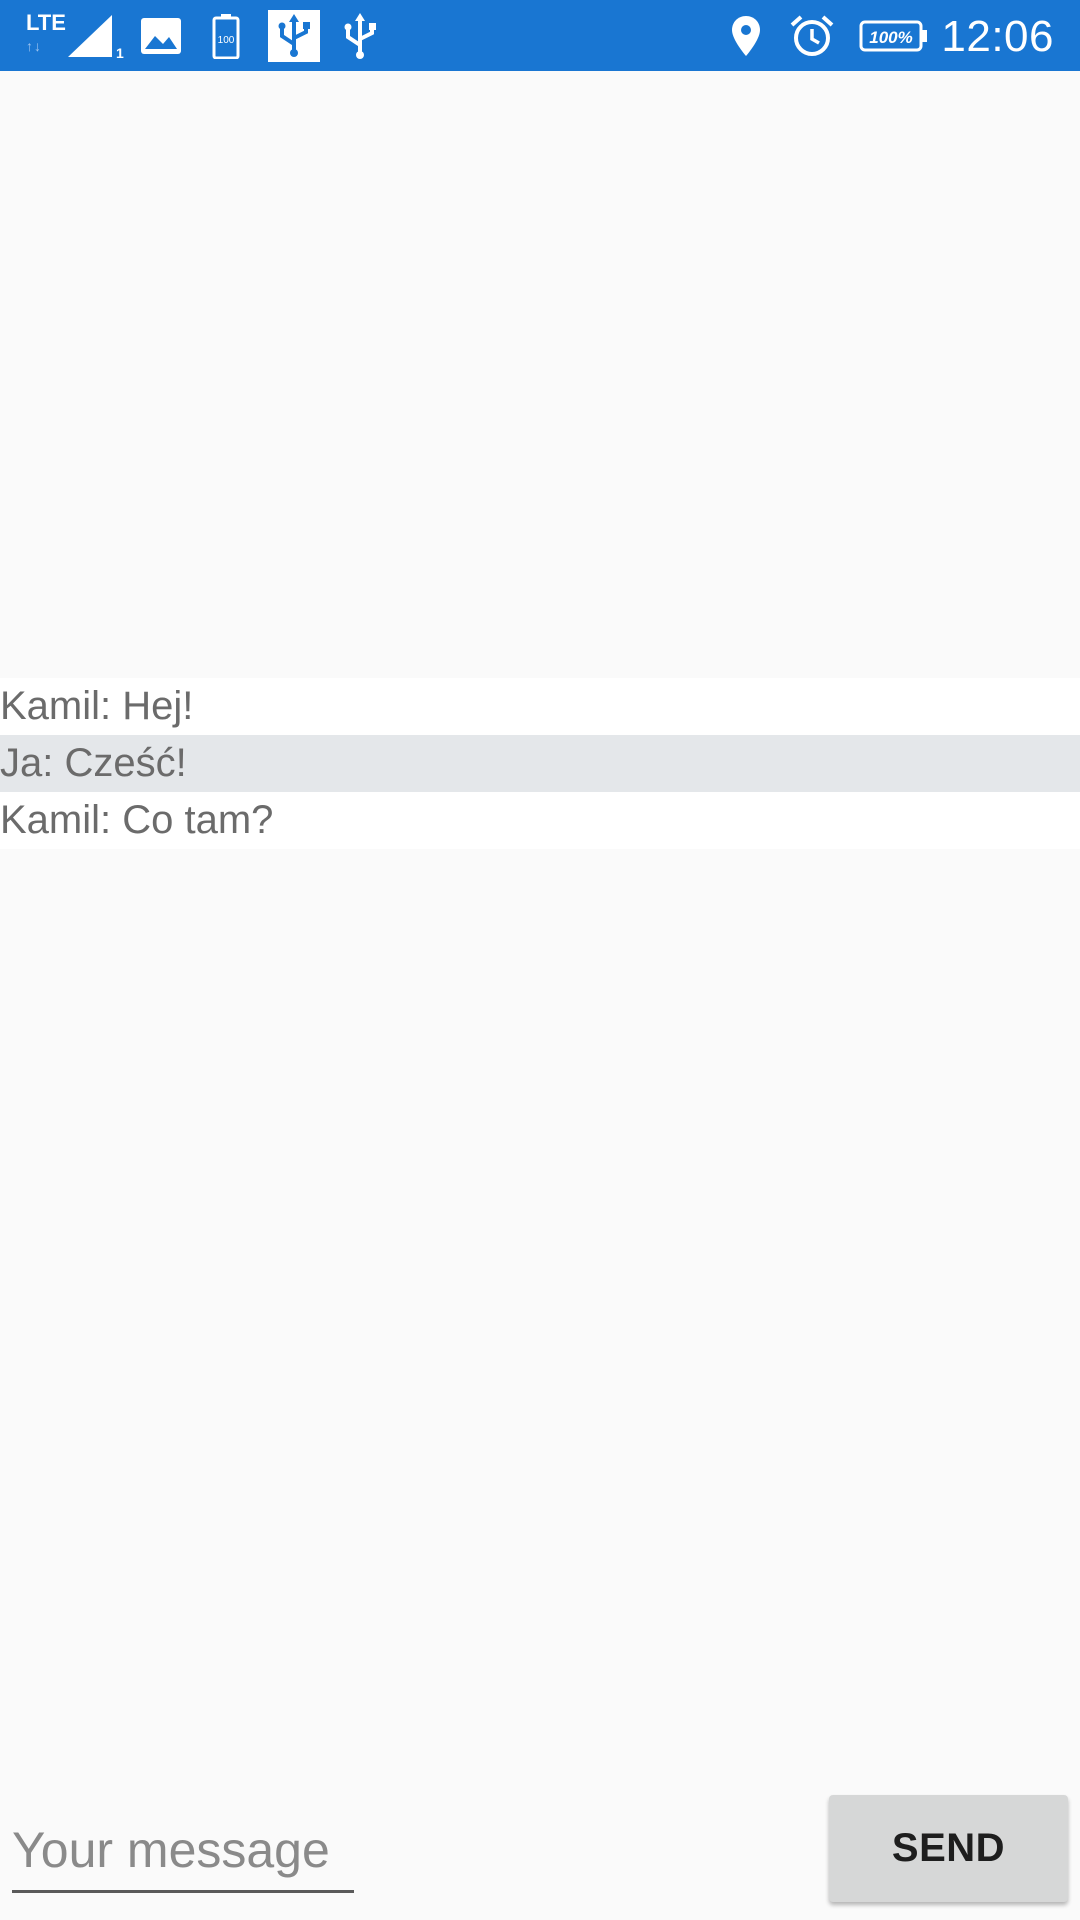 The height and width of the screenshot is (1920, 1080). What do you see at coordinates (96, 35) in the screenshot?
I see `signal-icon: 1` at bounding box center [96, 35].